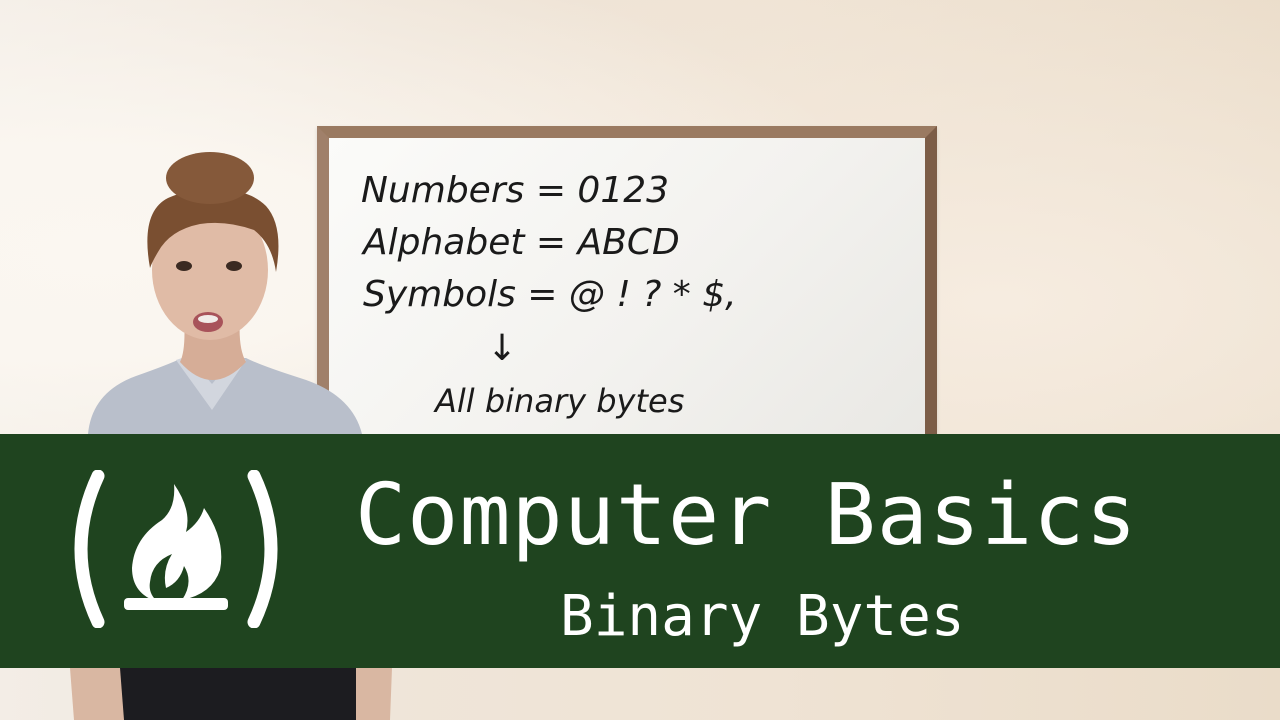 The width and height of the screenshot is (1280, 720). I want to click on whiteboard-line-conclusion: All binary bytes, so click(558, 401).